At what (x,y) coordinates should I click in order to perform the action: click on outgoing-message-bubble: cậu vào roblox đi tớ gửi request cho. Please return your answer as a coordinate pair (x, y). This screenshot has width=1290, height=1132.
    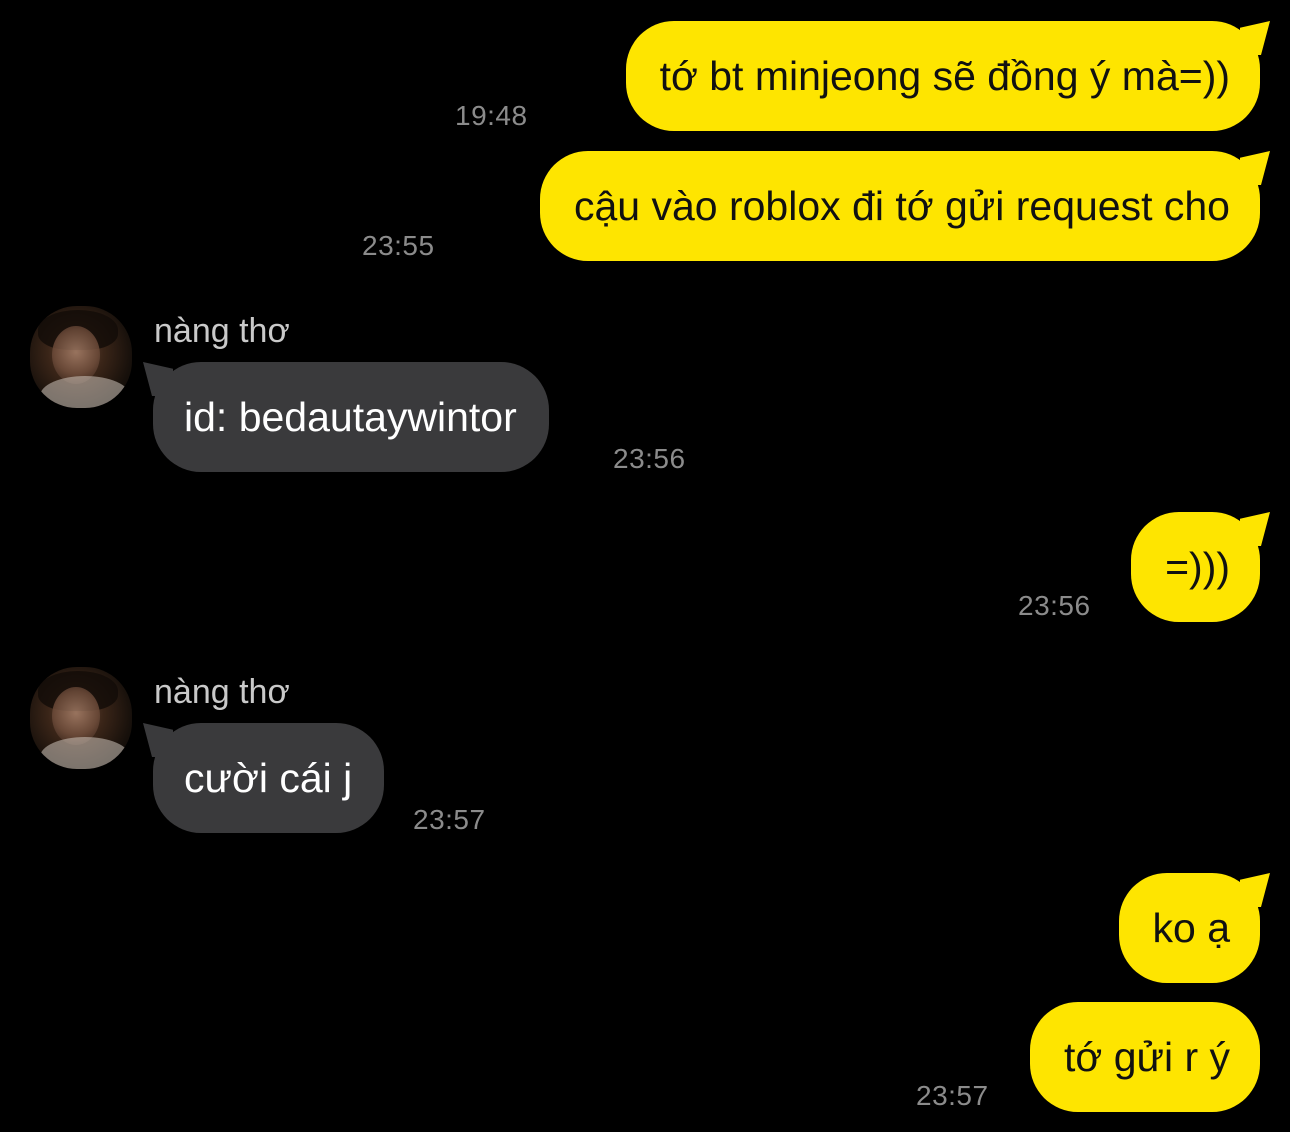
    Looking at the image, I should click on (899, 206).